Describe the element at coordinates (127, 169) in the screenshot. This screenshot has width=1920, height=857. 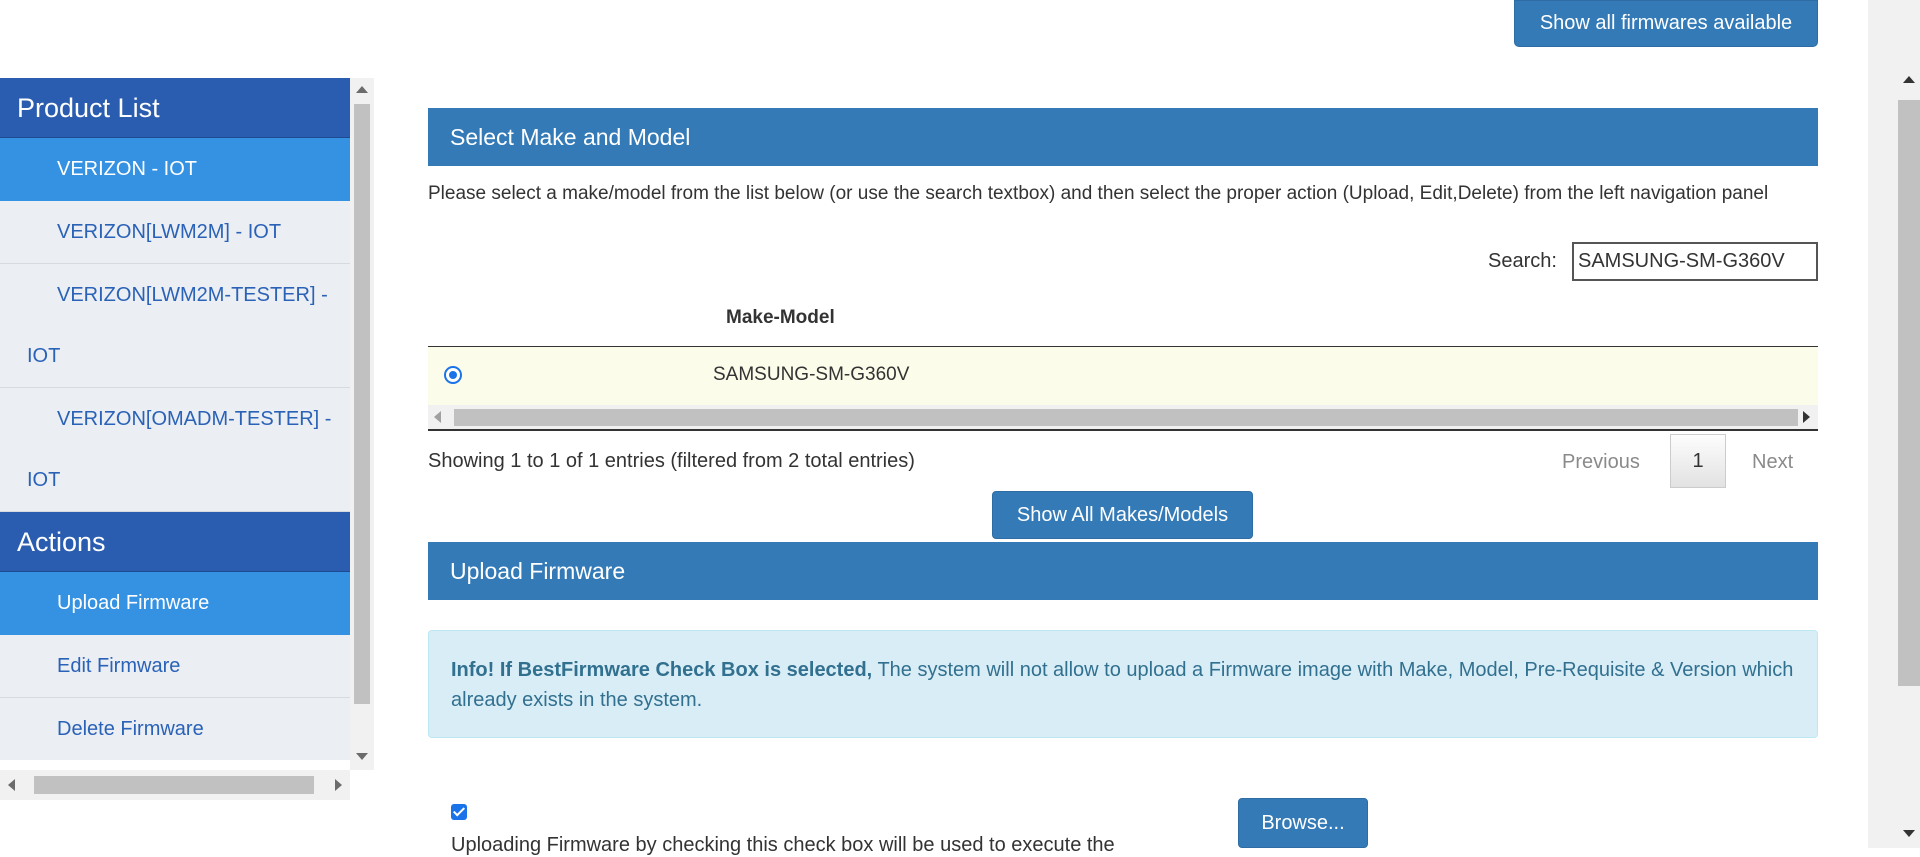
I see `sidebar-item-label: VERIZON - IOT` at that location.